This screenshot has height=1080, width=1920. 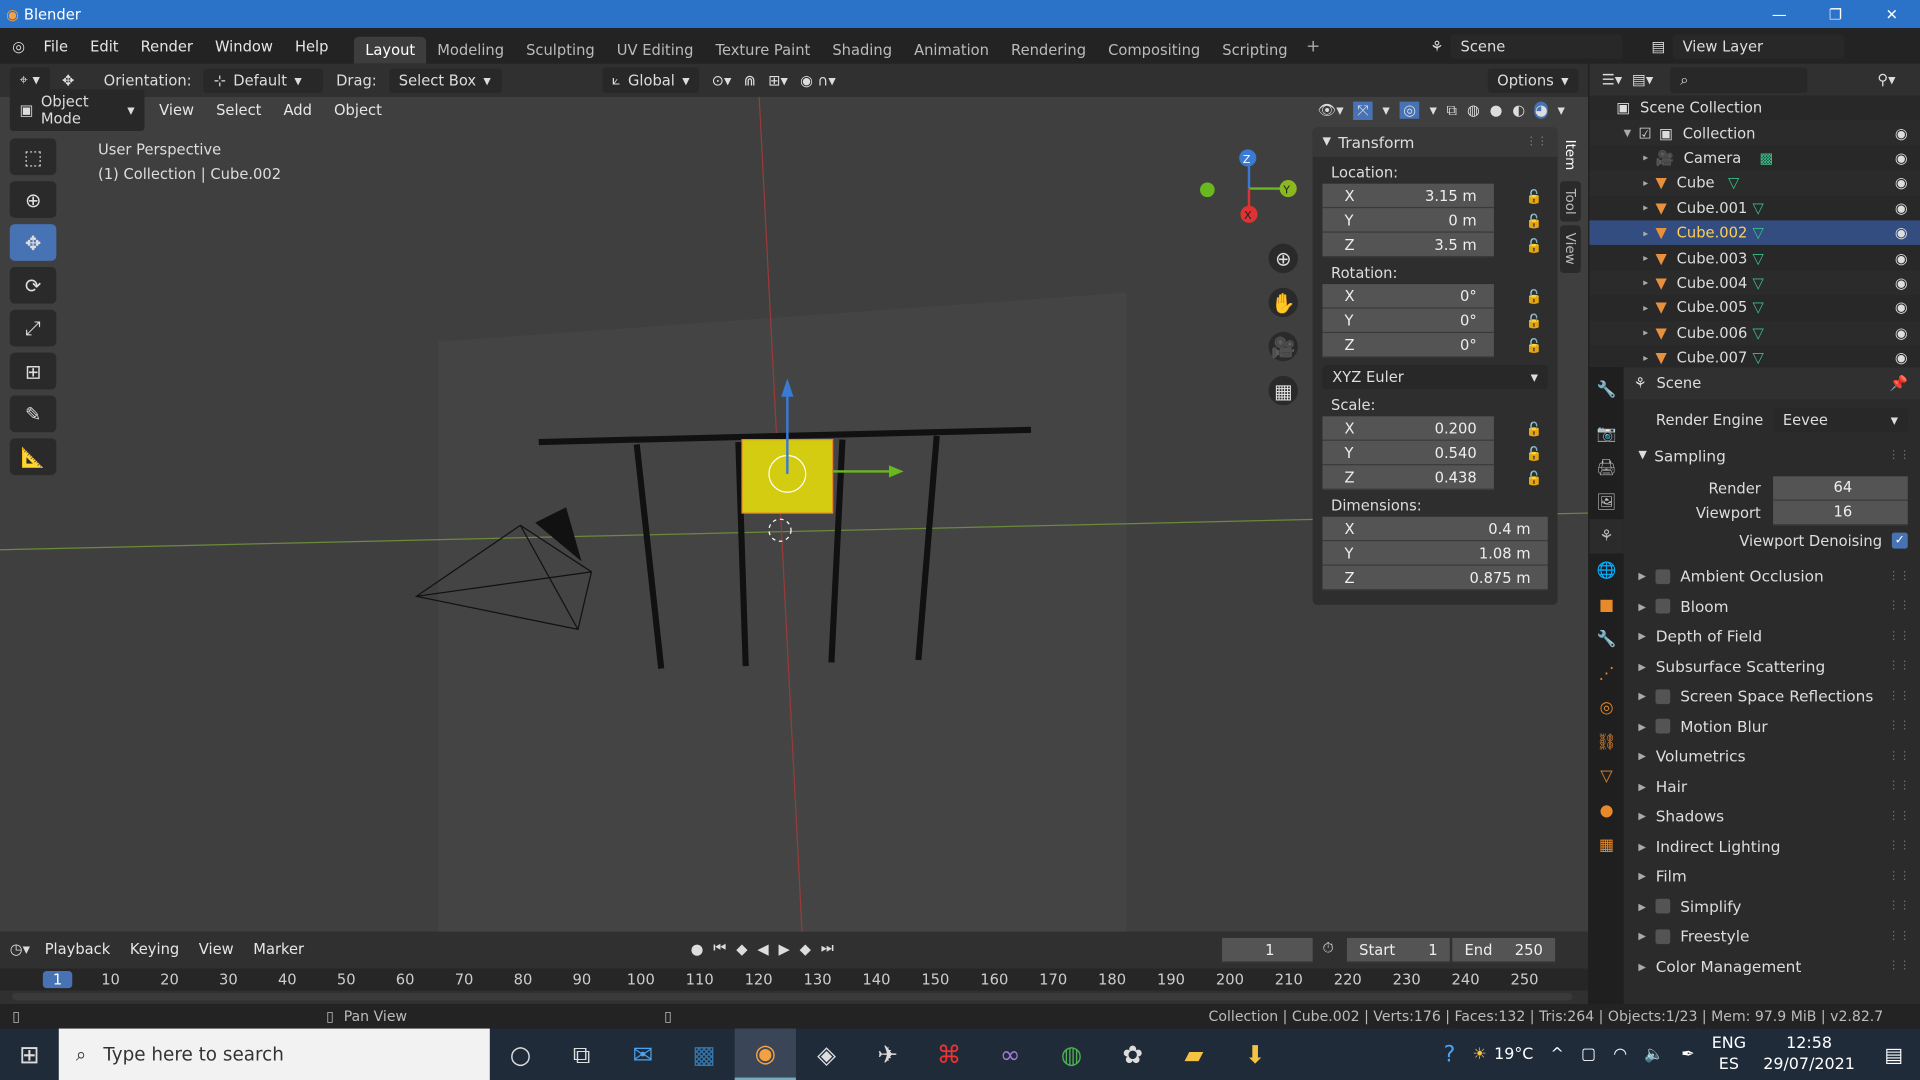 I want to click on xray-icon: ⧉, so click(x=1452, y=110).